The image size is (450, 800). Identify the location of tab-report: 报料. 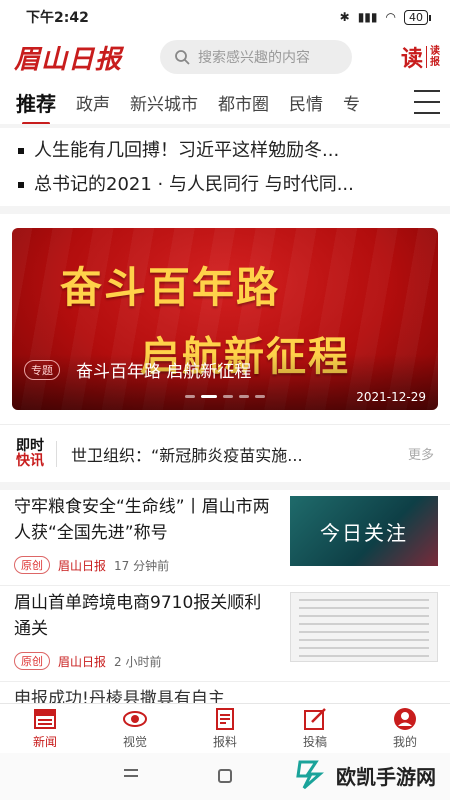
(225, 728).